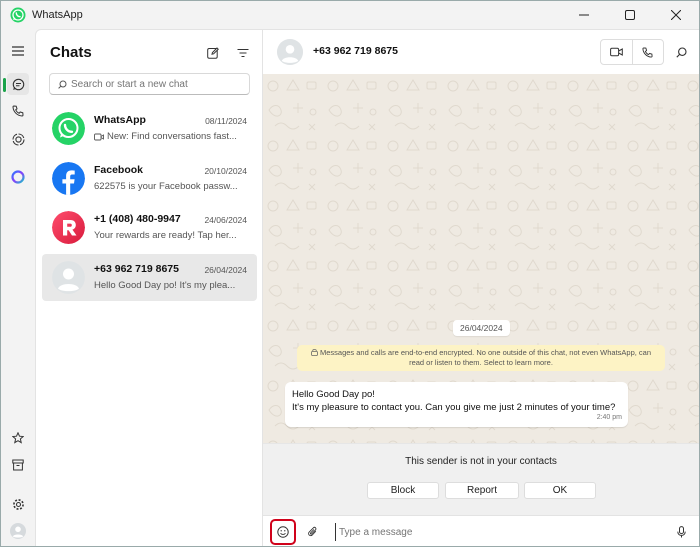  I want to click on attach-button, so click(313, 532).